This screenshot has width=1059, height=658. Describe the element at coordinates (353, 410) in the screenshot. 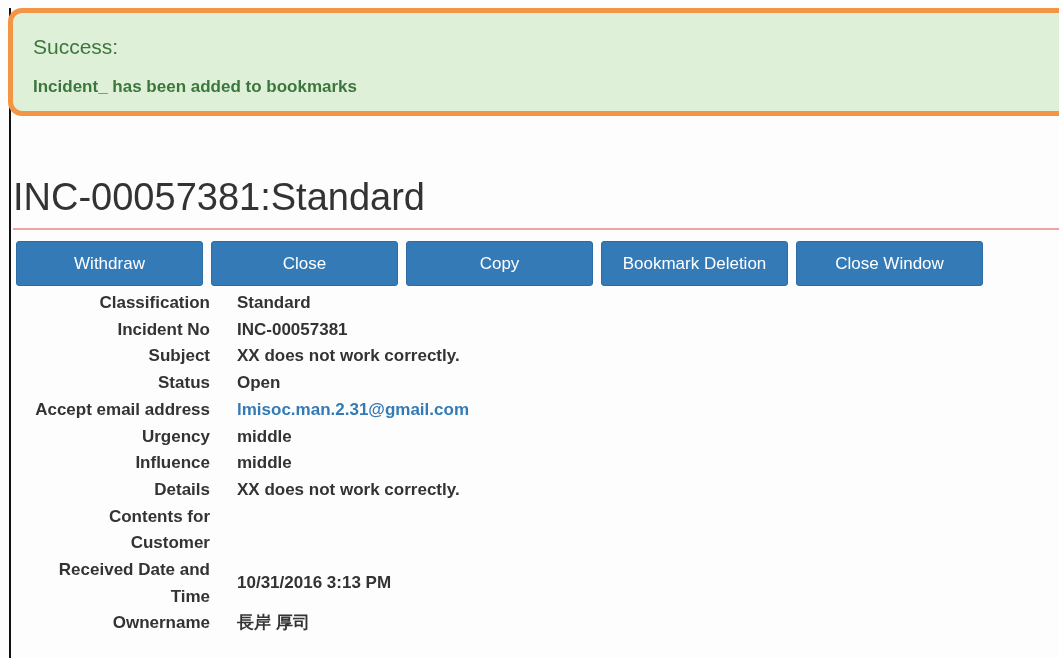

I see `email-link: lmisoc.man.2.31@gmail.com` at that location.